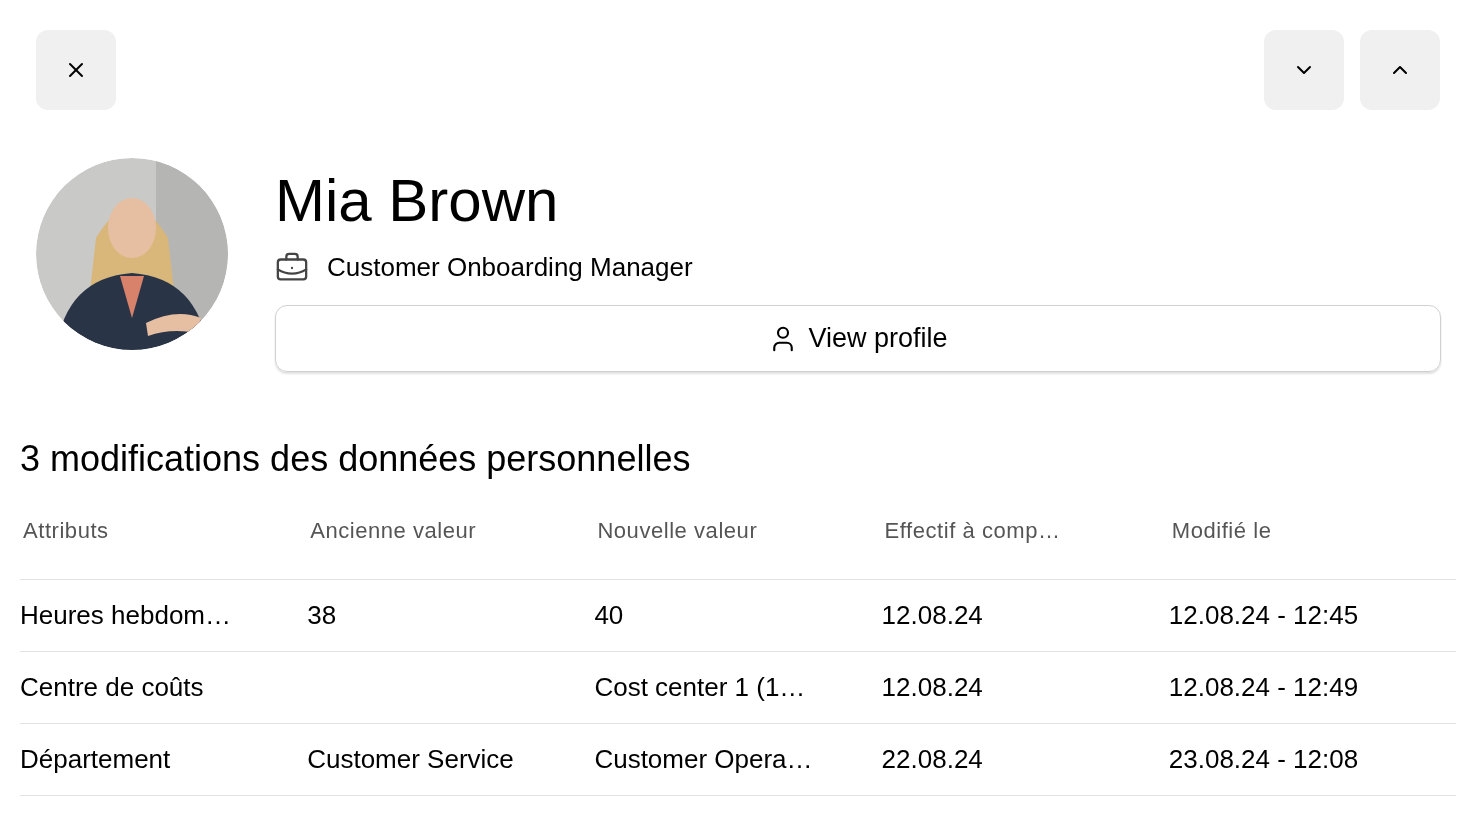 The height and width of the screenshot is (826, 1472). Describe the element at coordinates (417, 201) in the screenshot. I see `person-name: Mia Brown` at that location.